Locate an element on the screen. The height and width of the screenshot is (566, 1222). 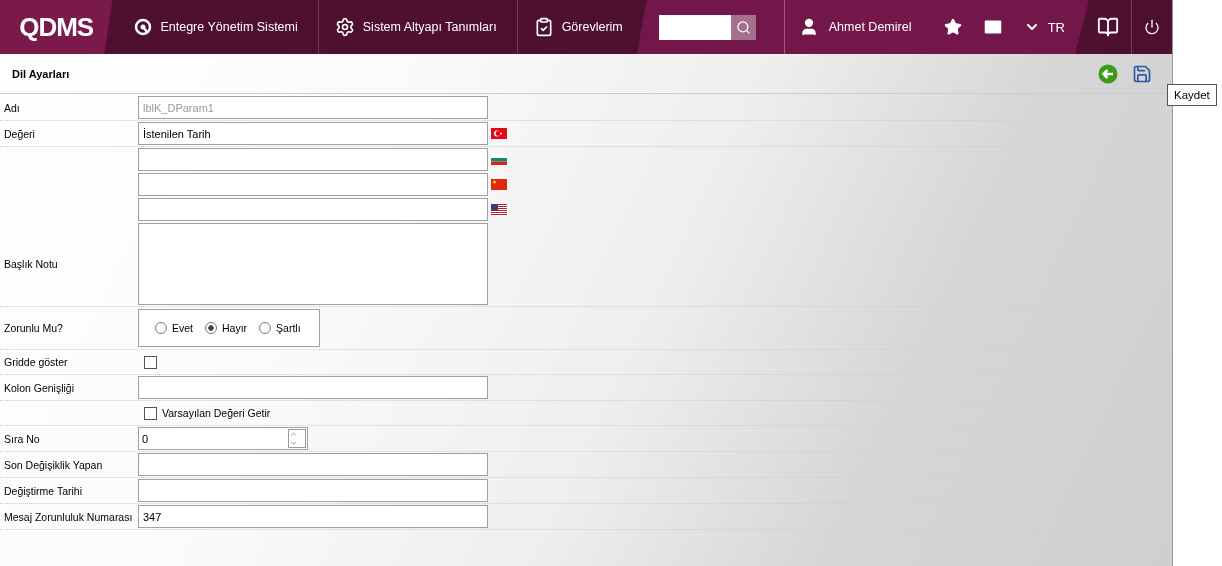
radio-label: Hayır is located at coordinates (235, 328).